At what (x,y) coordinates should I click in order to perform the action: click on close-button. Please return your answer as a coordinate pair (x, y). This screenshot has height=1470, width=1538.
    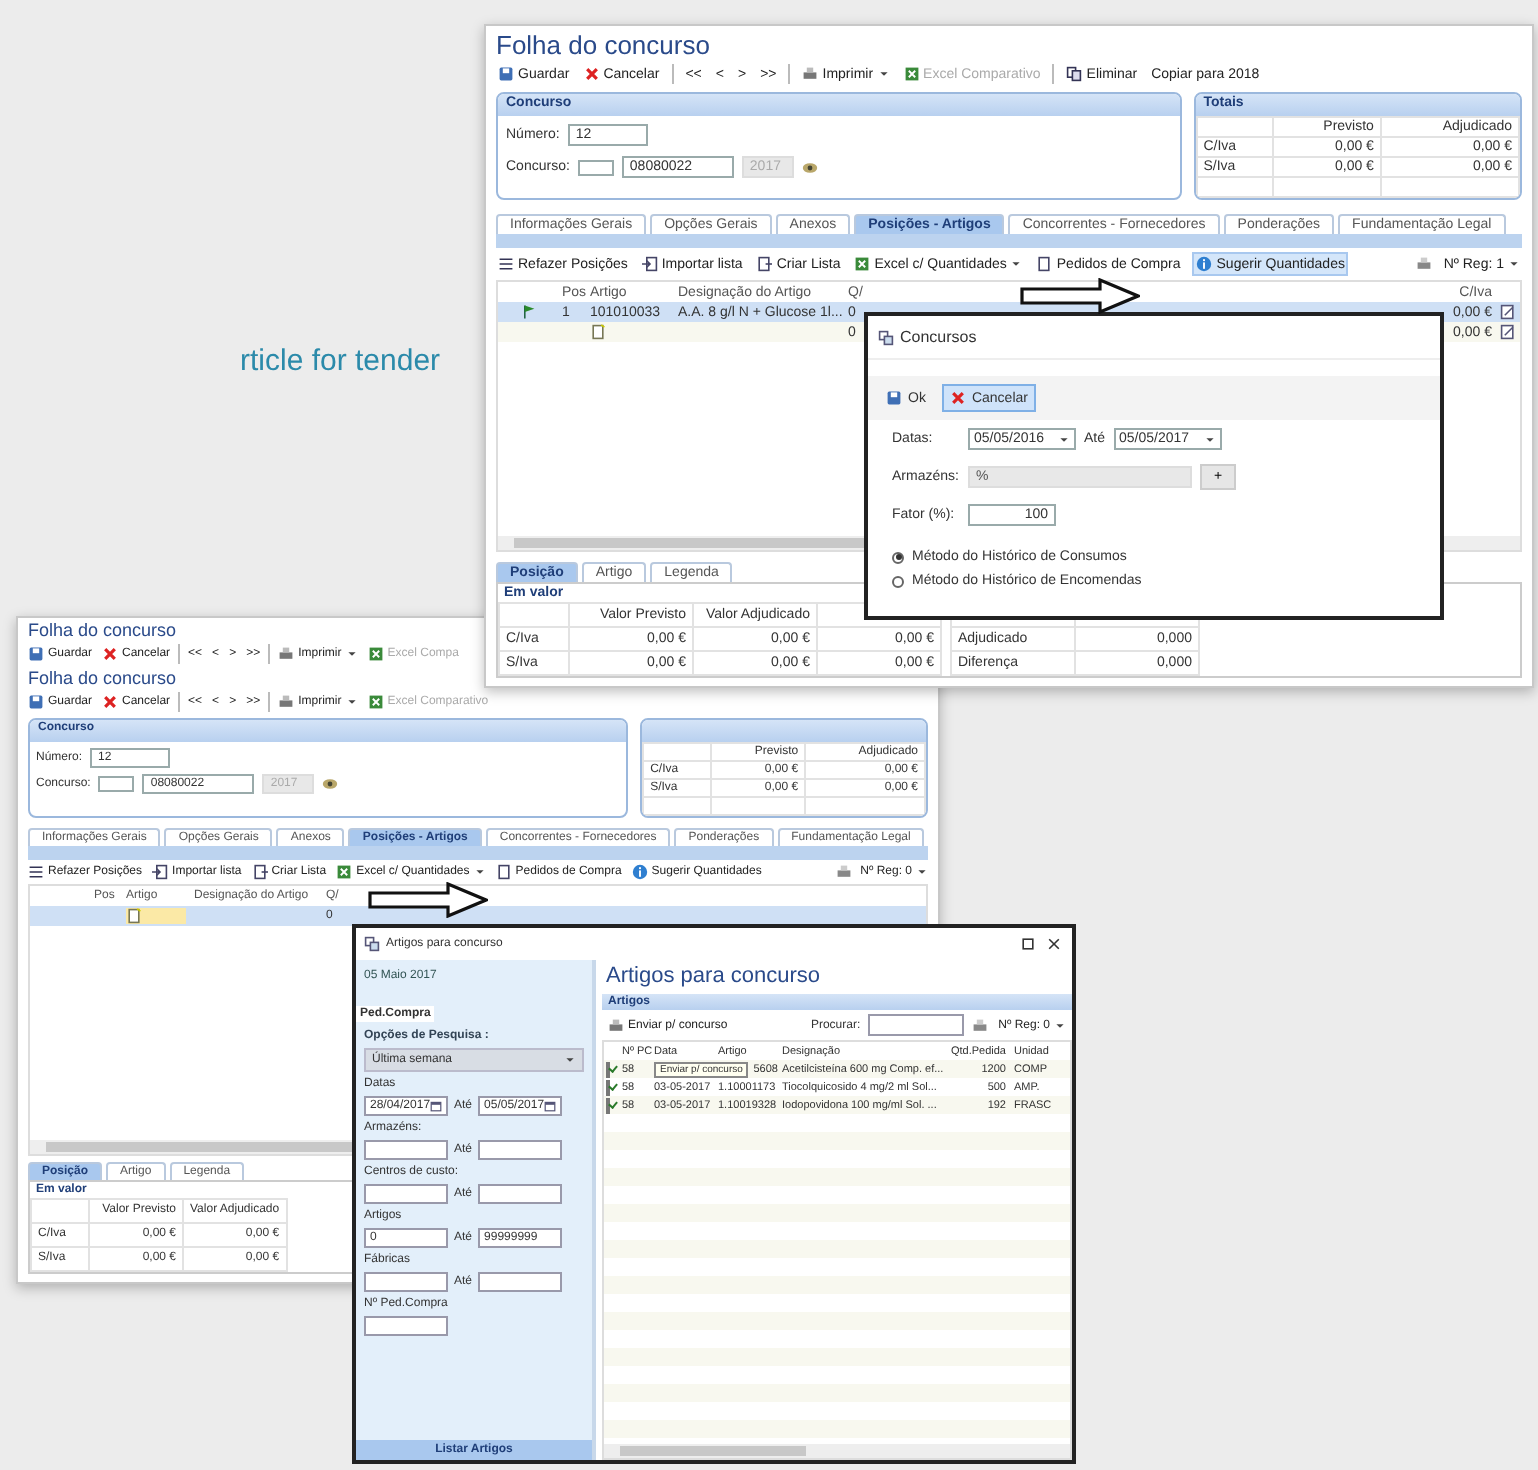
    Looking at the image, I should click on (1054, 944).